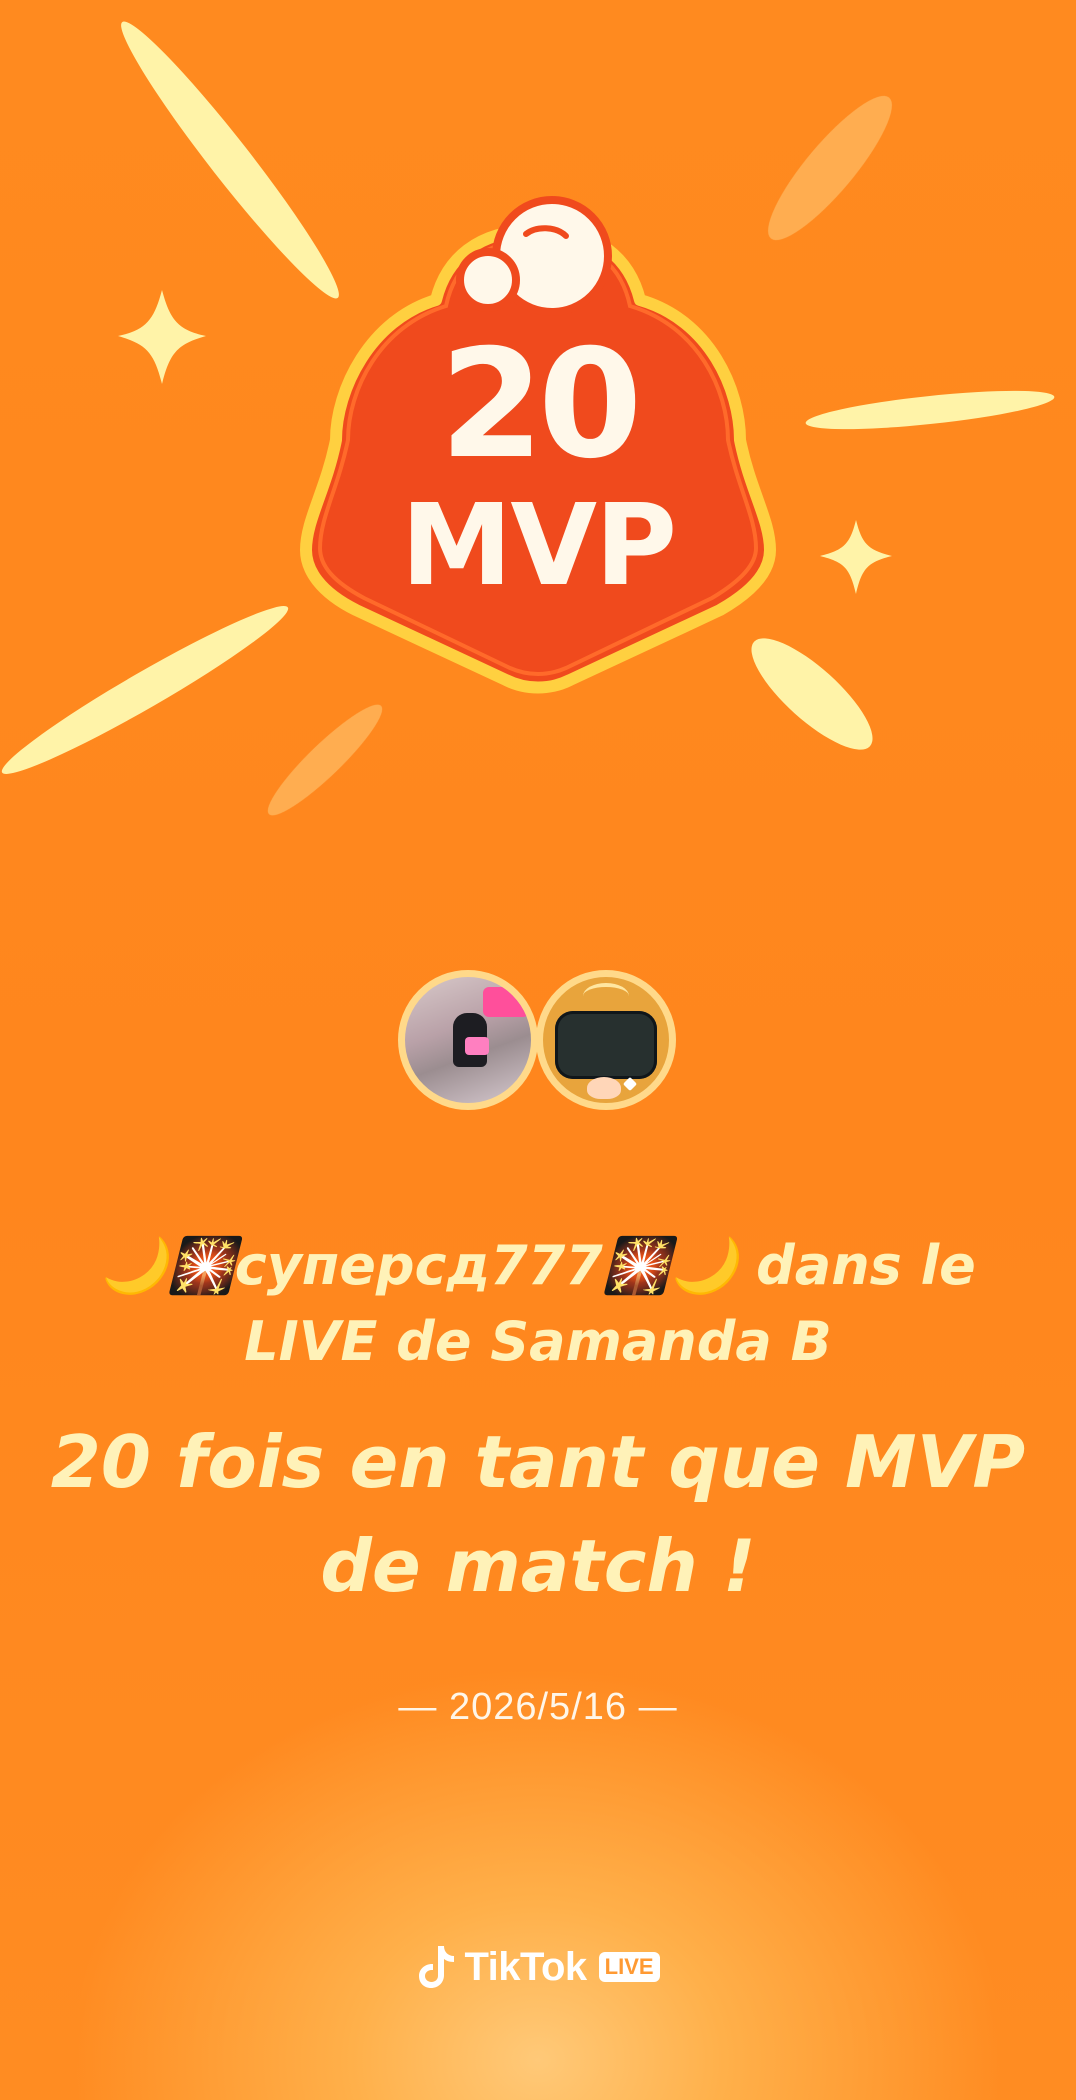 The height and width of the screenshot is (2100, 1076). What do you see at coordinates (606, 1040) in the screenshot?
I see `host-avatar` at bounding box center [606, 1040].